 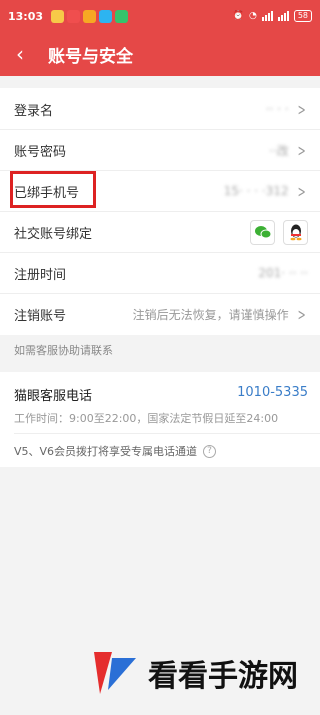 I want to click on divider, so click(x=167, y=433).